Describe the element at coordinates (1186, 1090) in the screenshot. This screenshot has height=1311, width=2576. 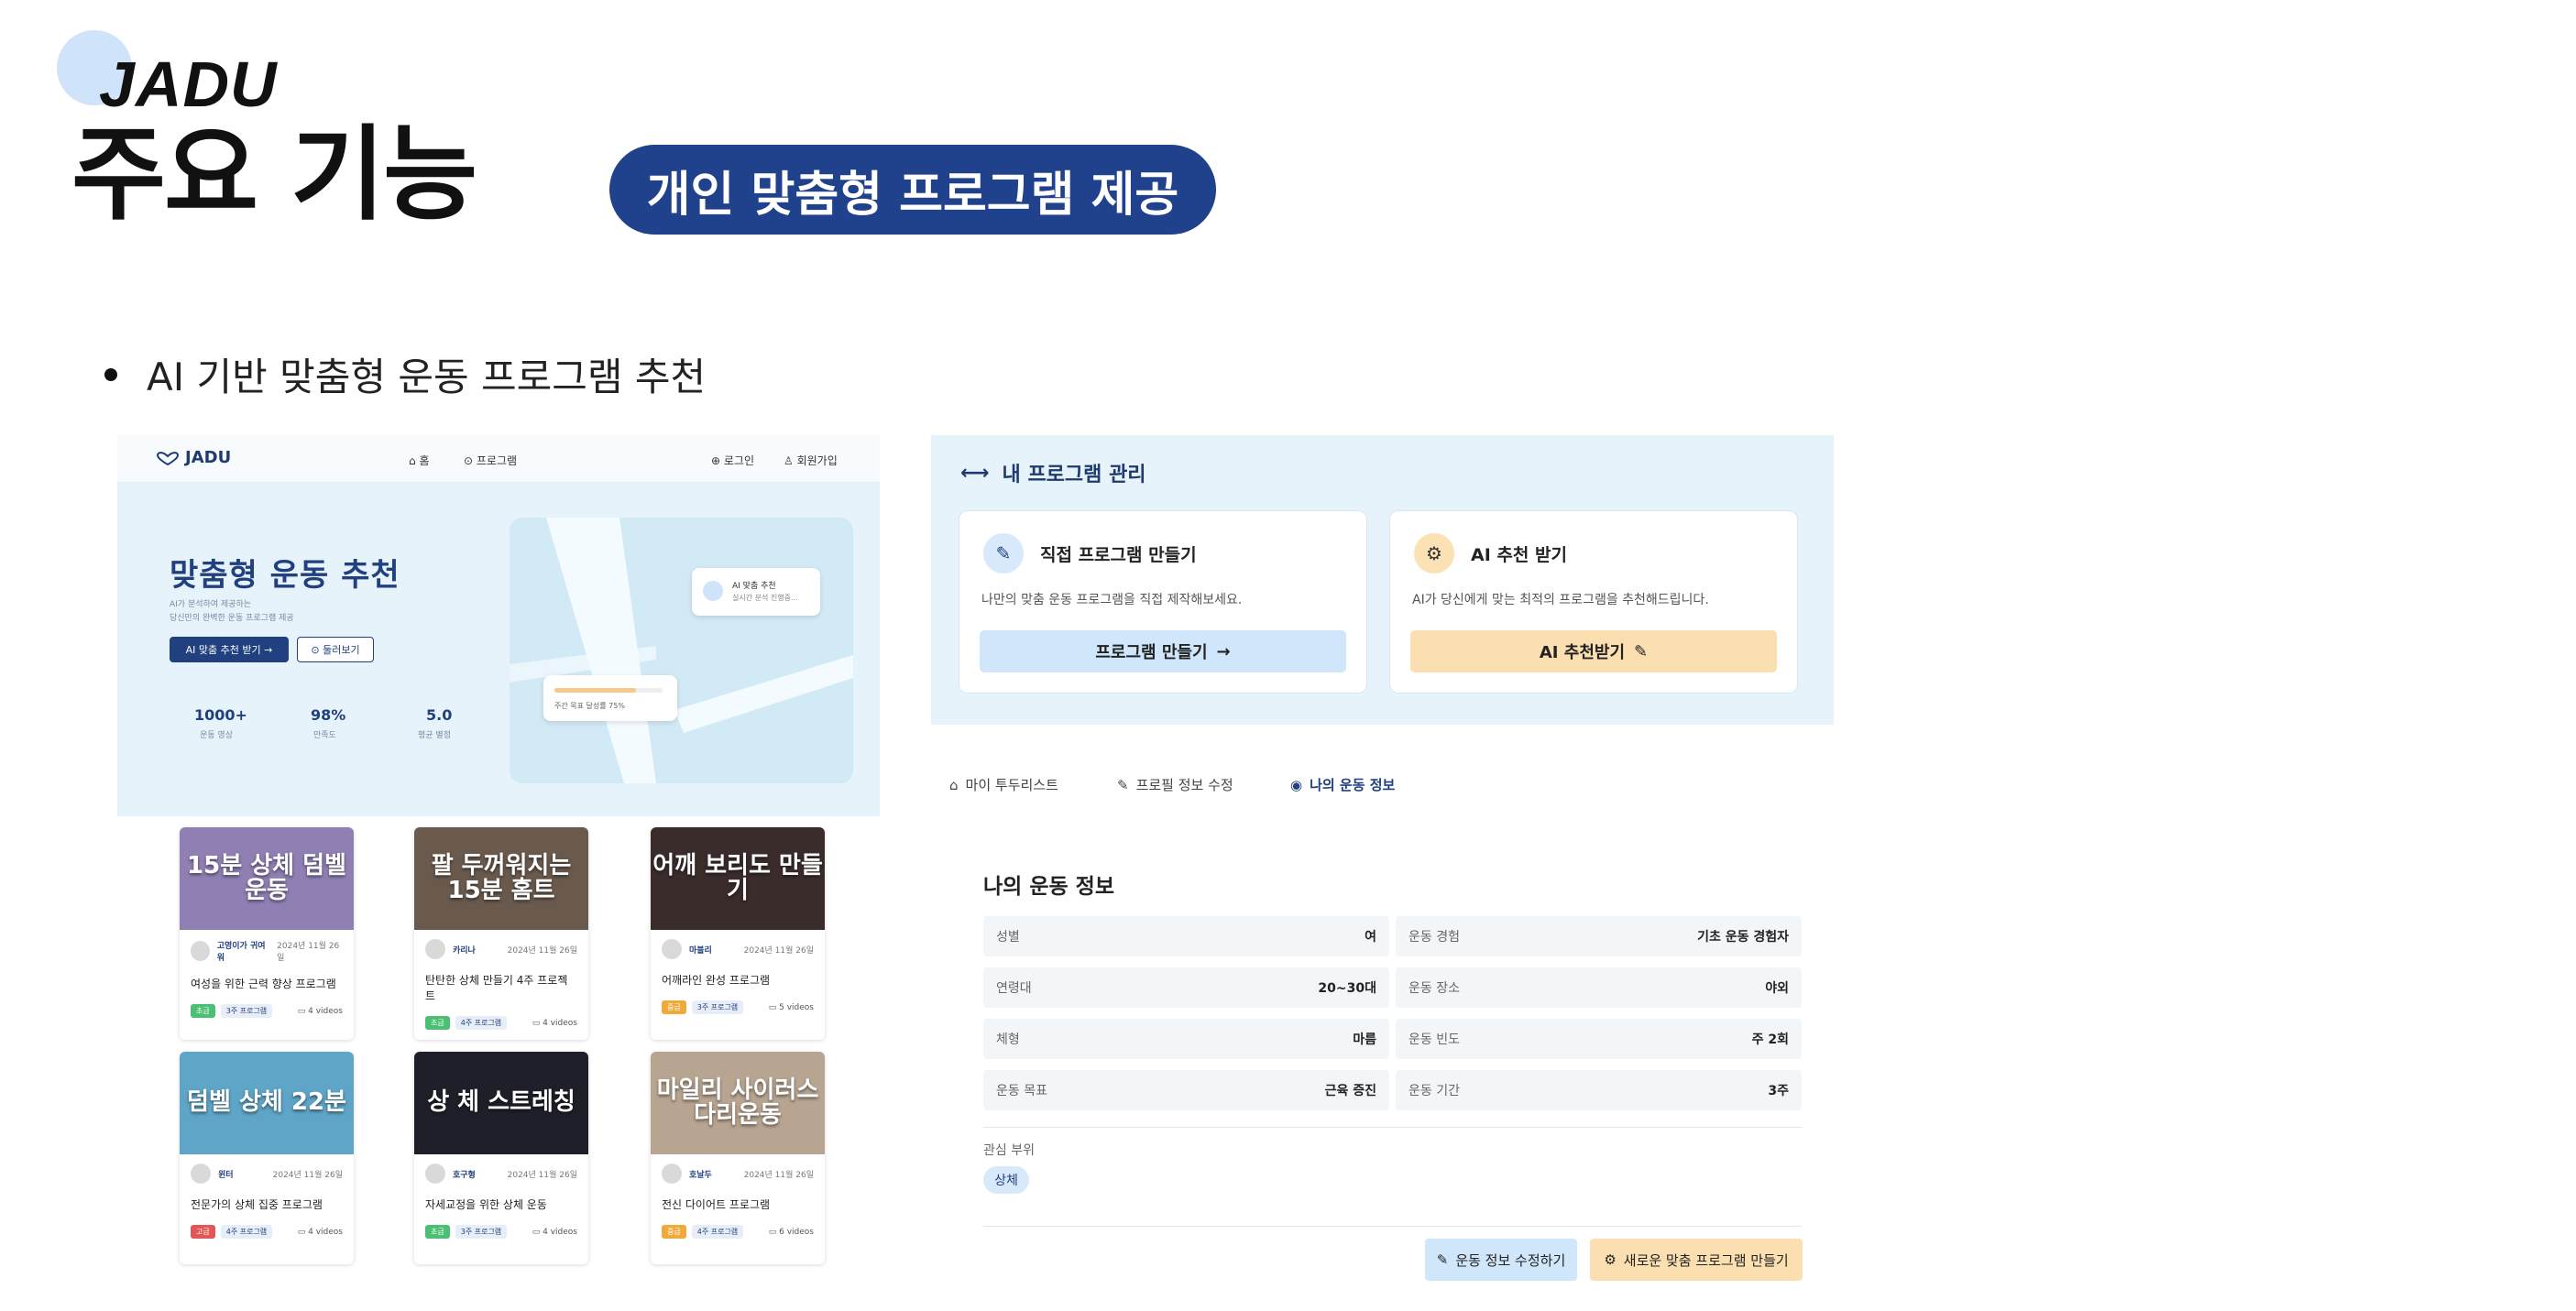
I see `info-row: 운동 목표 근육 증진` at that location.